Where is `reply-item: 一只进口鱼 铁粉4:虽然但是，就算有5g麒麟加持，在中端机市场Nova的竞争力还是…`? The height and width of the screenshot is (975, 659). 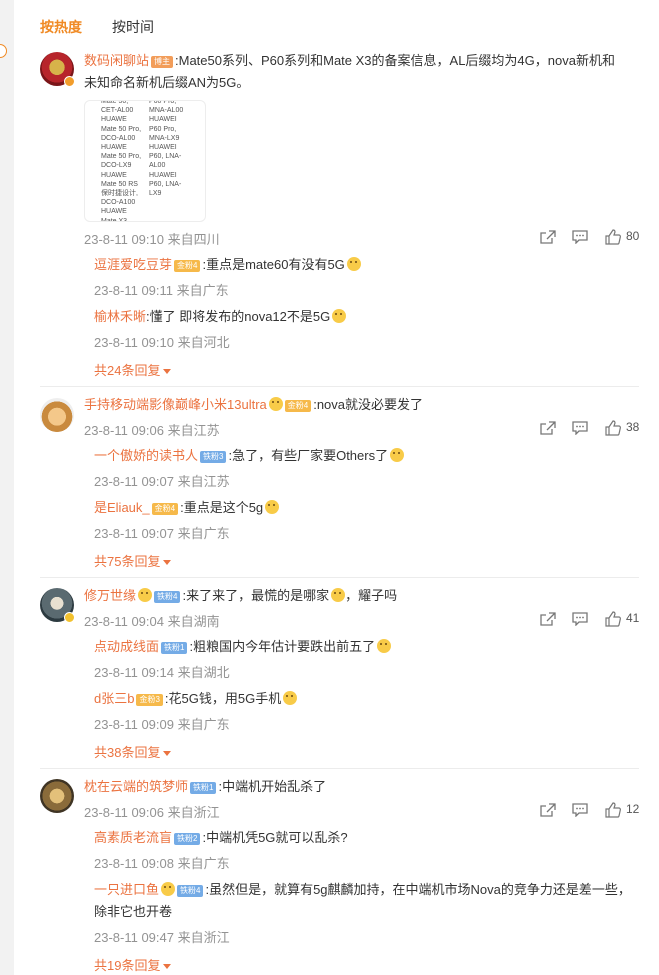 reply-item: 一只进口鱼 铁粉4:虽然但是，就算有5g麒麟加持，在中端机市场Nova的竞争力还是… is located at coordinates (362, 890).